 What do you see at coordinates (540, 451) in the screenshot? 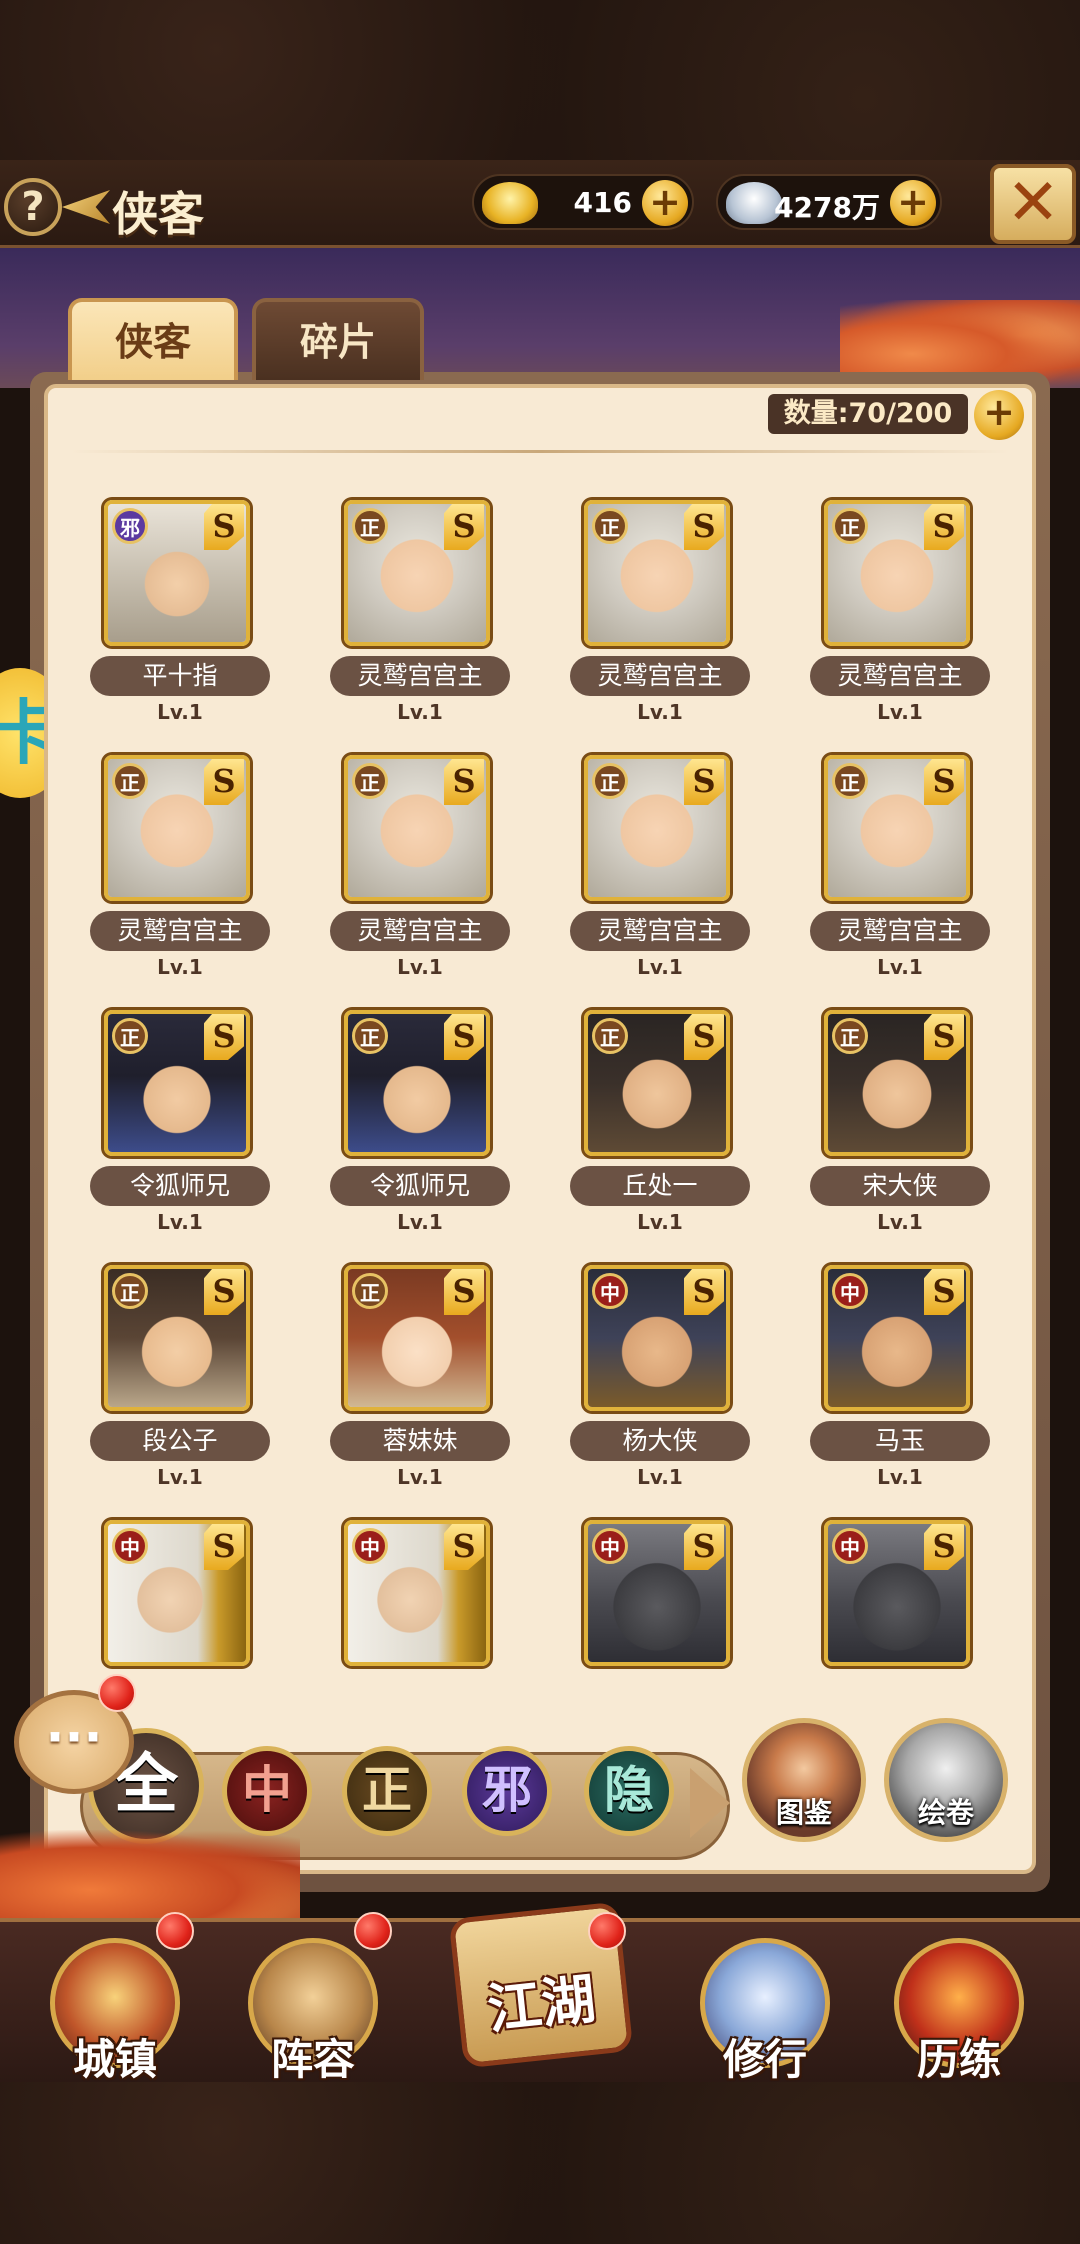
I see `divider` at bounding box center [540, 451].